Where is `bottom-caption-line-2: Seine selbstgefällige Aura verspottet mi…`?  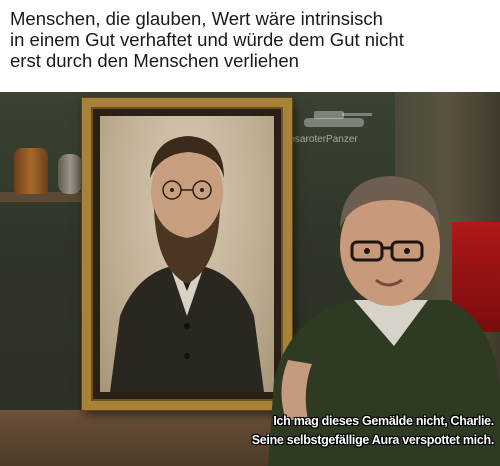
bottom-caption-line-2: Seine selbstgefällige Aura verspottet mi… is located at coordinates (373, 440).